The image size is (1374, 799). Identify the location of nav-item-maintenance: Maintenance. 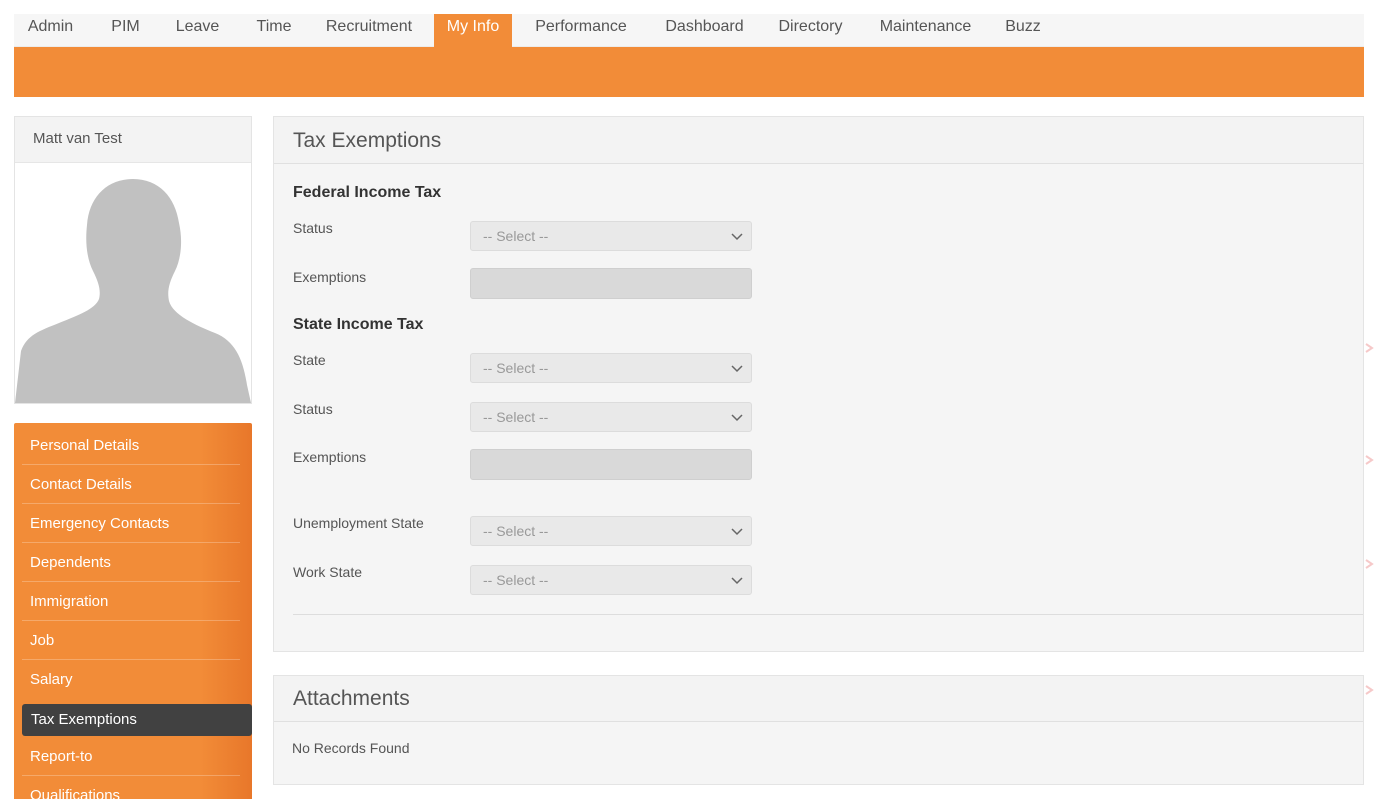
(925, 30).